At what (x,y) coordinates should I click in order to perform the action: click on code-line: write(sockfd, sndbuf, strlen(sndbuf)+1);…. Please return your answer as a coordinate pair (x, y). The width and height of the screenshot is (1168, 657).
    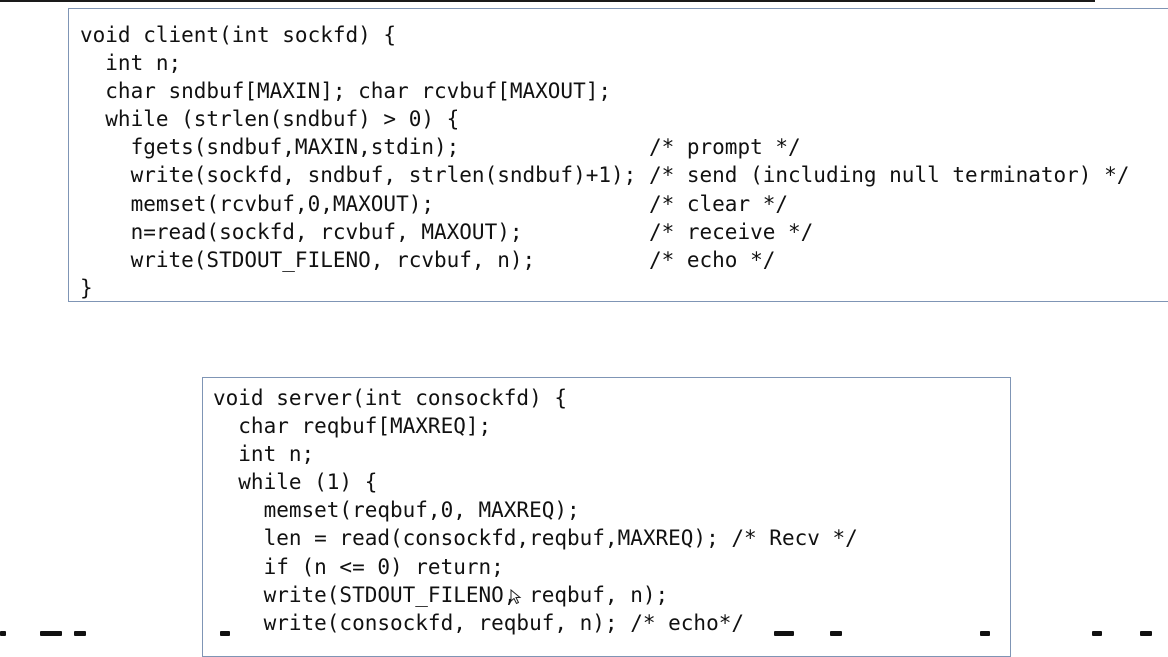
    Looking at the image, I should click on (605, 175).